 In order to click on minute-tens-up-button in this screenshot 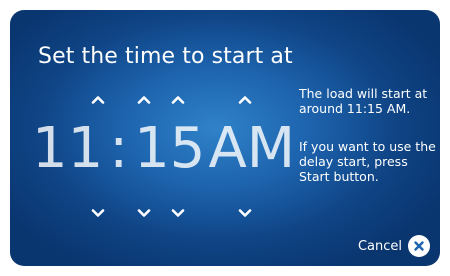, I will do `click(144, 99)`.